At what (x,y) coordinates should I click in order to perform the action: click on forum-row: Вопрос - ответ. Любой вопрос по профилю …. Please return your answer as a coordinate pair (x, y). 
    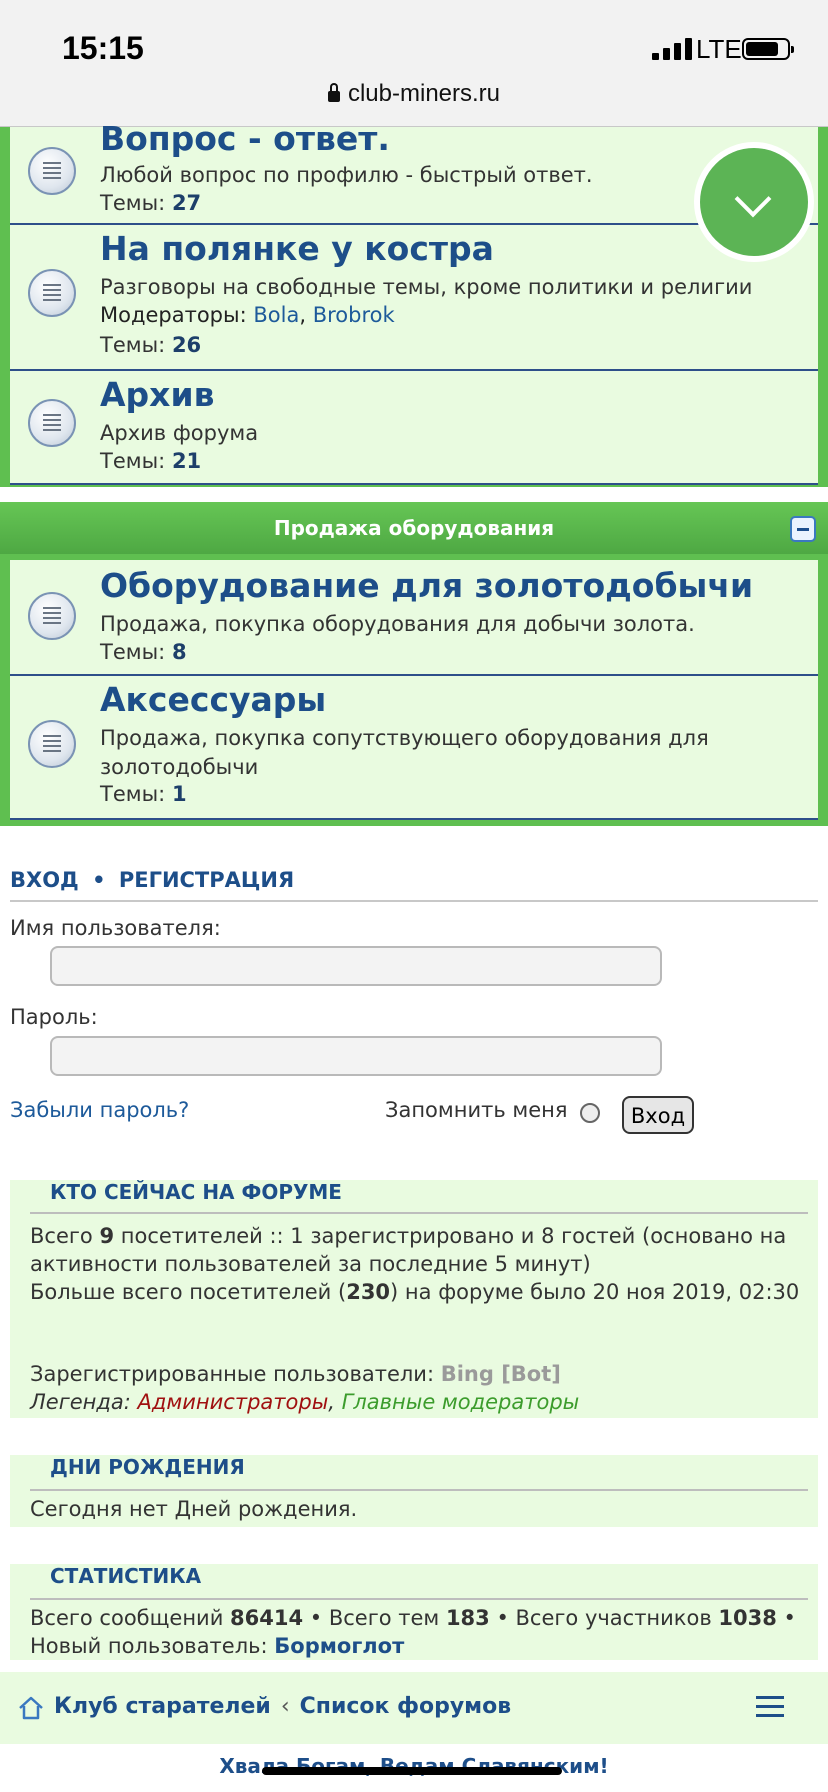
    Looking at the image, I should click on (414, 172).